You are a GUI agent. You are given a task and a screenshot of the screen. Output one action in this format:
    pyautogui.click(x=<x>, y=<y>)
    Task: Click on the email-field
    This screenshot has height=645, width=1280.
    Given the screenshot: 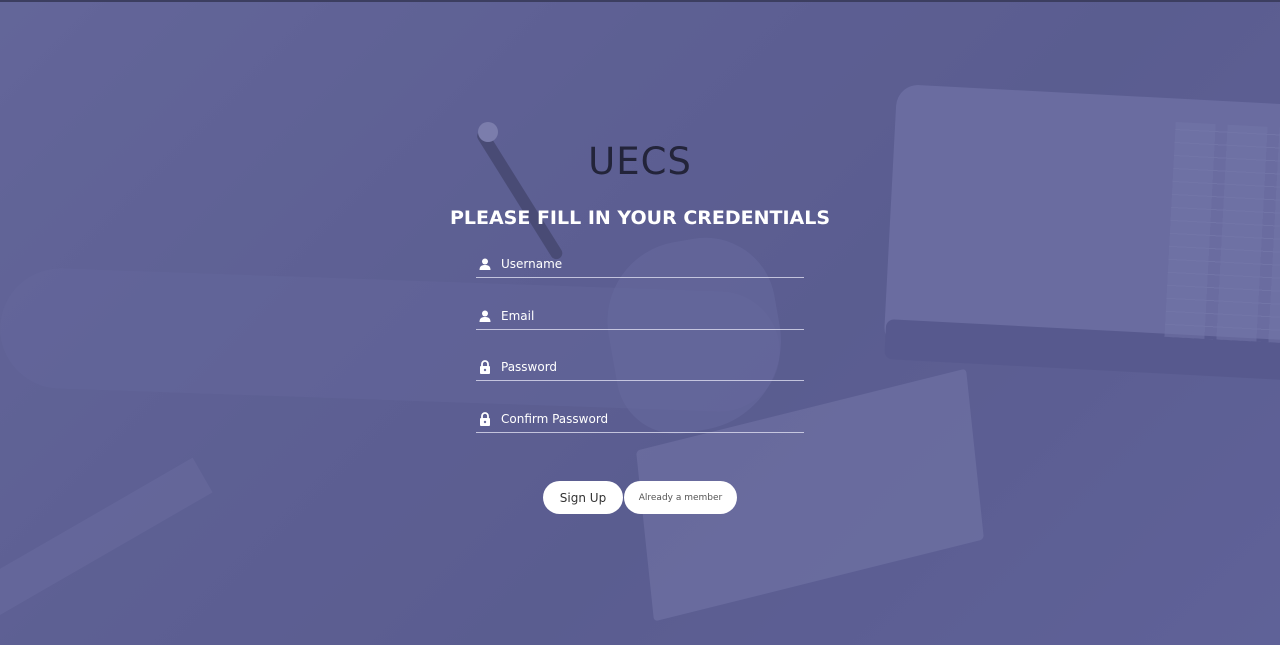 What is the action you would take?
    pyautogui.click(x=640, y=316)
    